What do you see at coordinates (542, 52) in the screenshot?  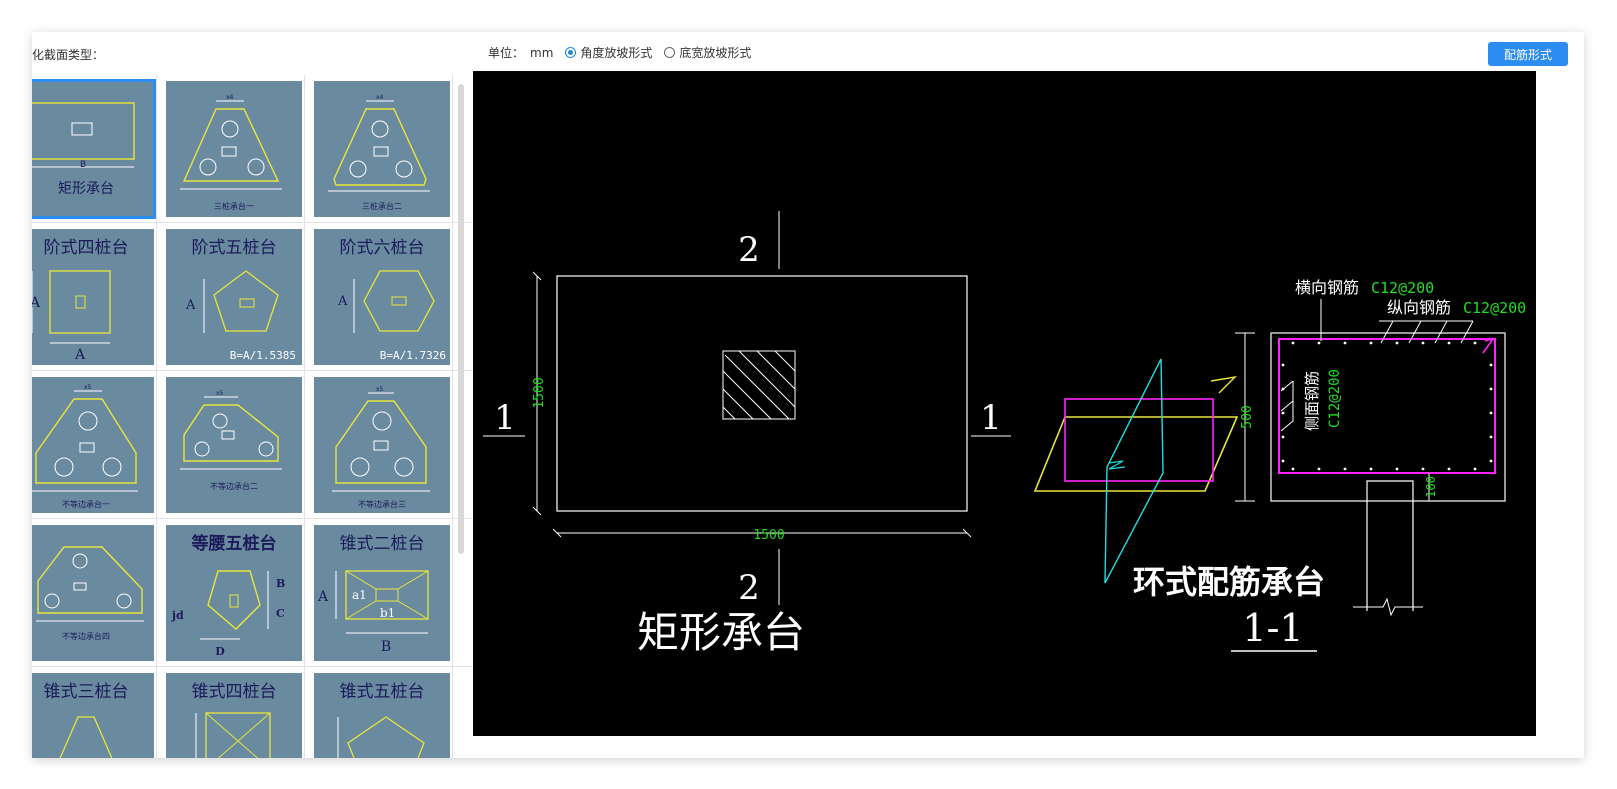 I see `unit-value: mm` at bounding box center [542, 52].